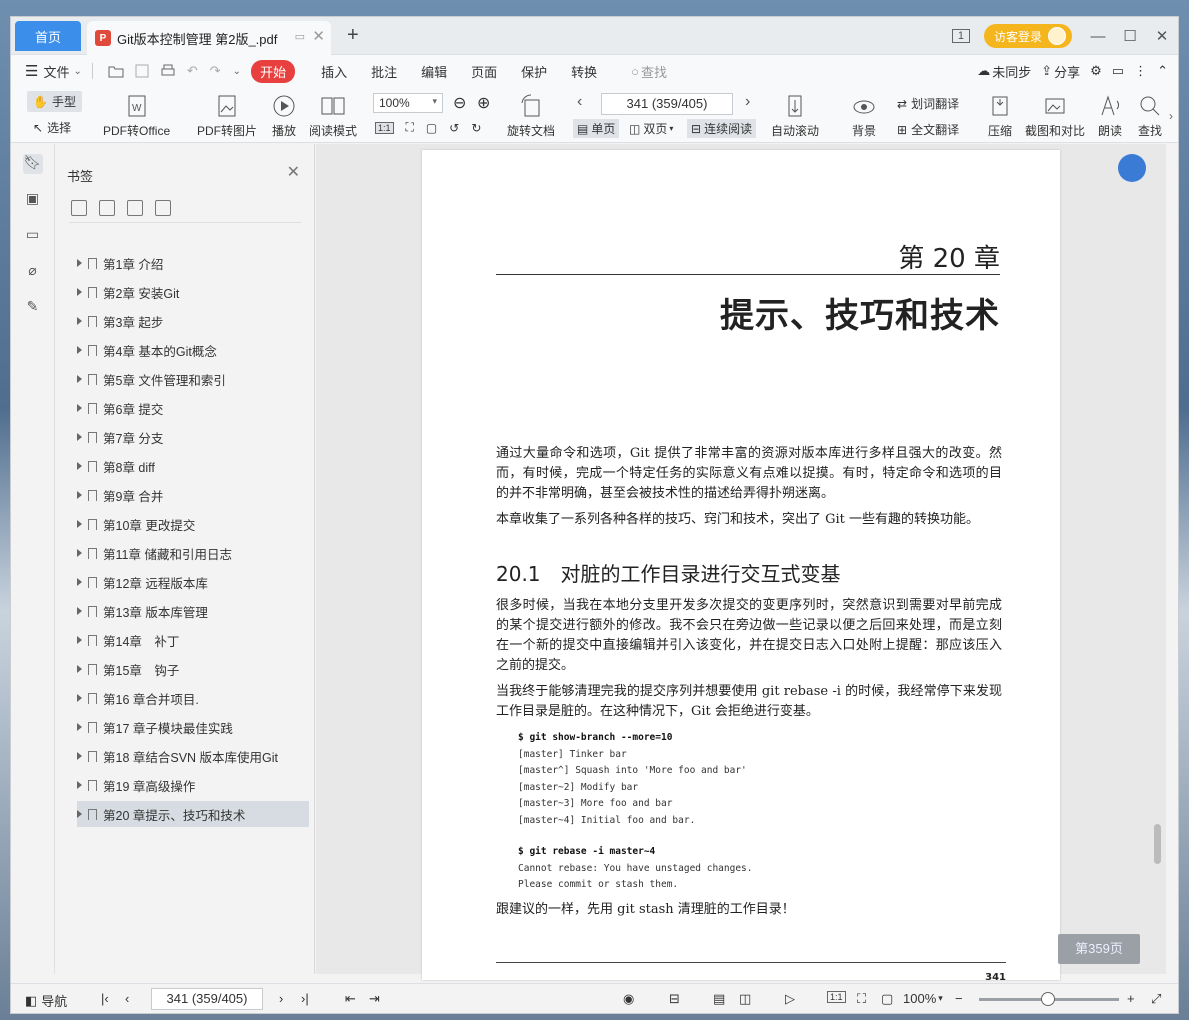 This screenshot has height=1020, width=1189. I want to click on search-icon: ○, so click(635, 71).